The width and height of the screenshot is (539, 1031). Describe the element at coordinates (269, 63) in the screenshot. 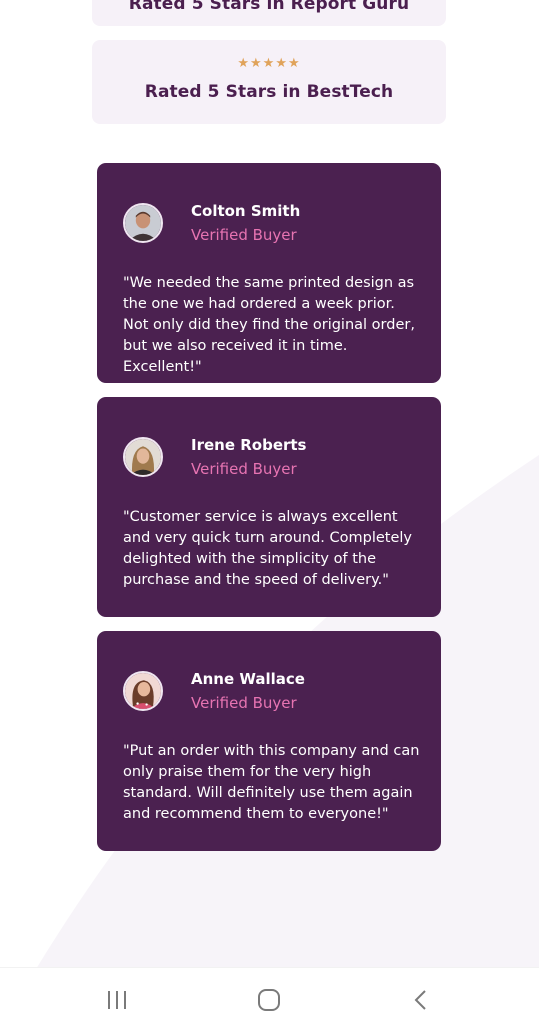

I see `five-stars-icon: ★★★★★` at that location.